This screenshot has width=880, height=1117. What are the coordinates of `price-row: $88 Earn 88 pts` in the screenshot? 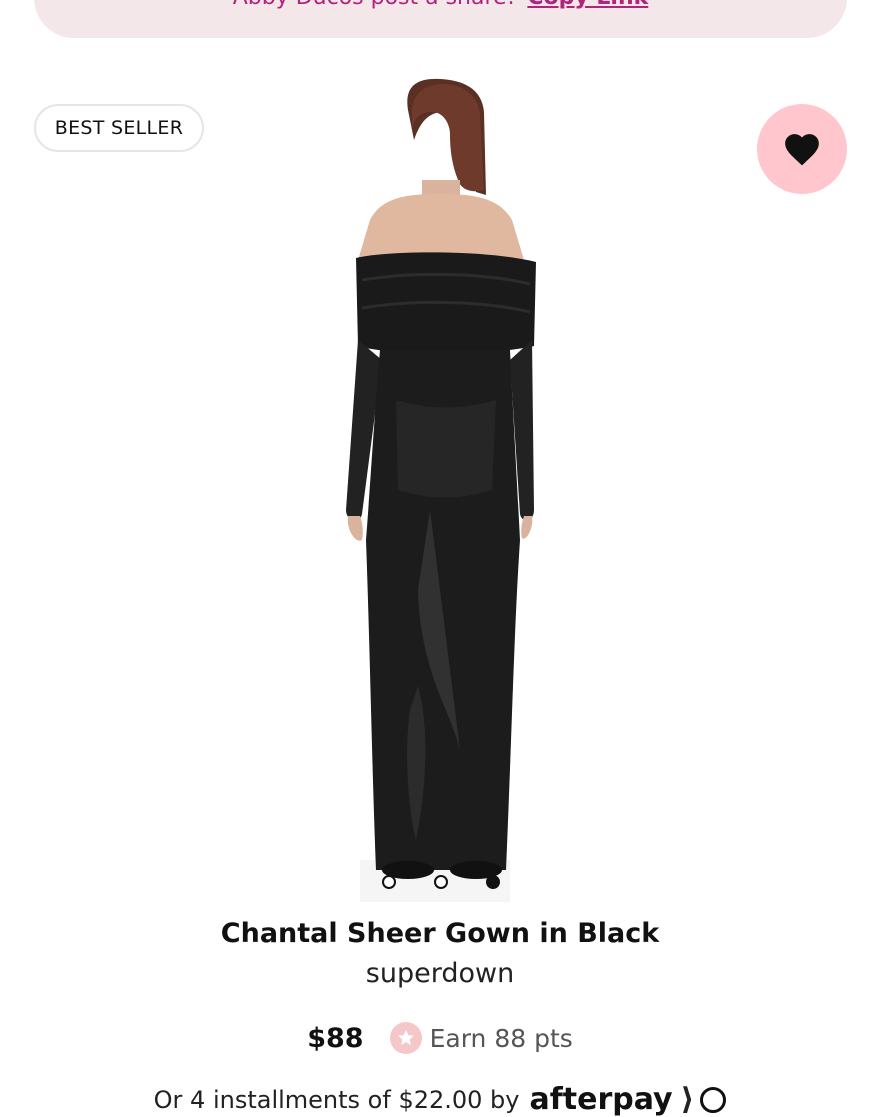 It's located at (440, 1038).